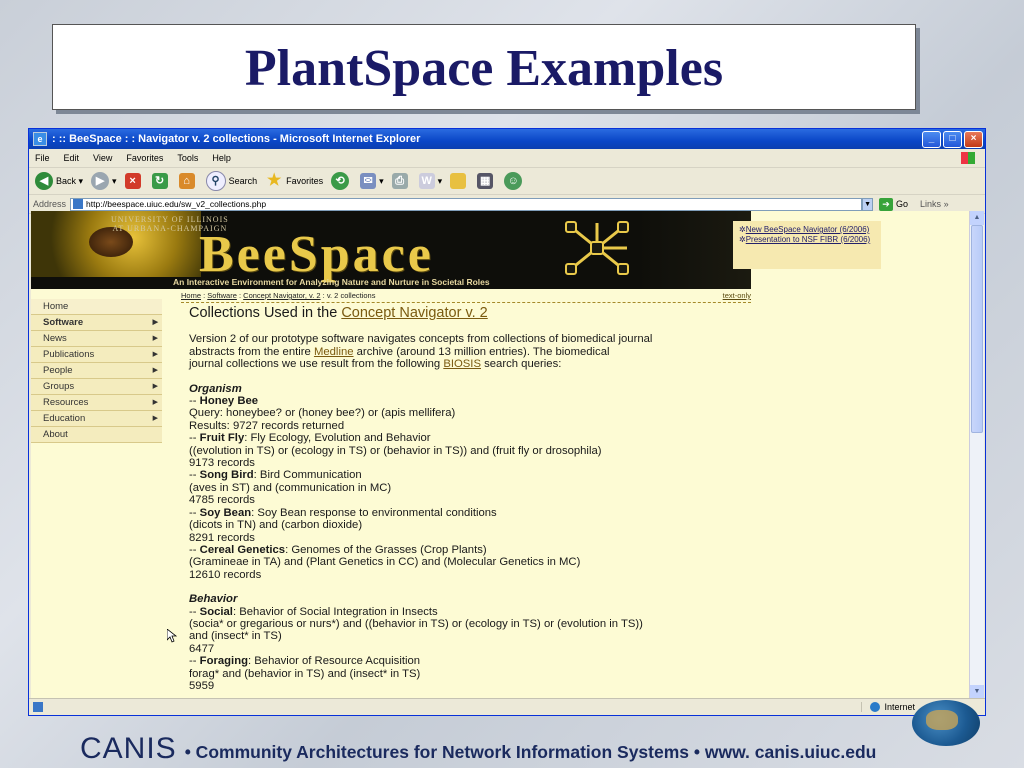  I want to click on scroll-up-icon: ▲, so click(977, 218).